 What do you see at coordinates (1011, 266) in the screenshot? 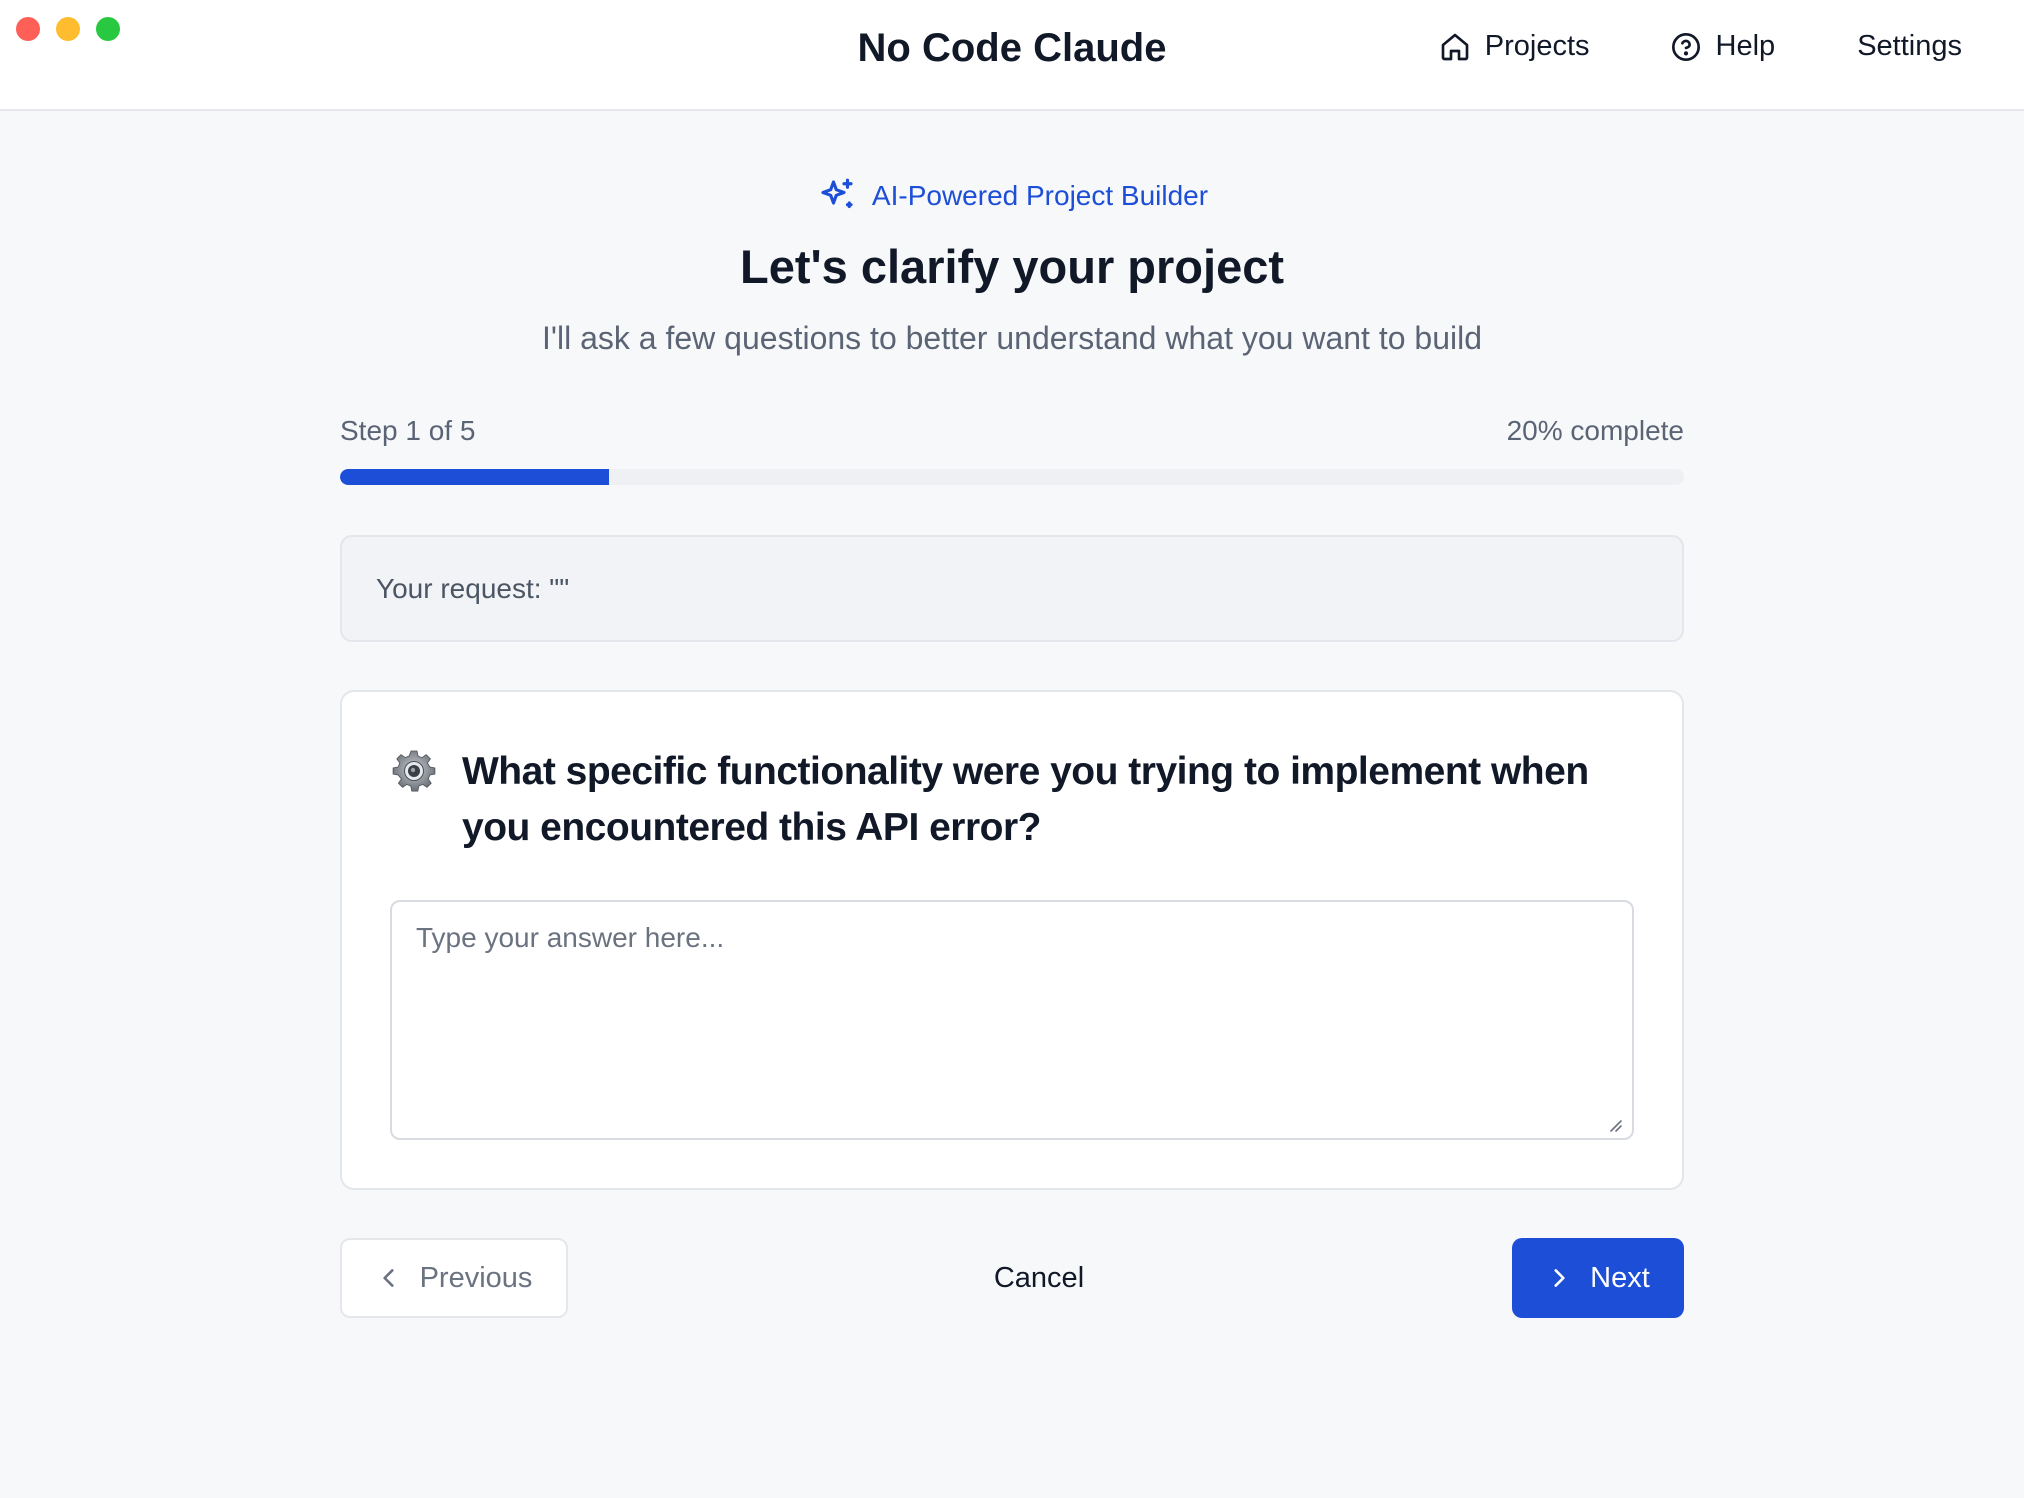
I see `page-title: Let's clarify your project` at bounding box center [1011, 266].